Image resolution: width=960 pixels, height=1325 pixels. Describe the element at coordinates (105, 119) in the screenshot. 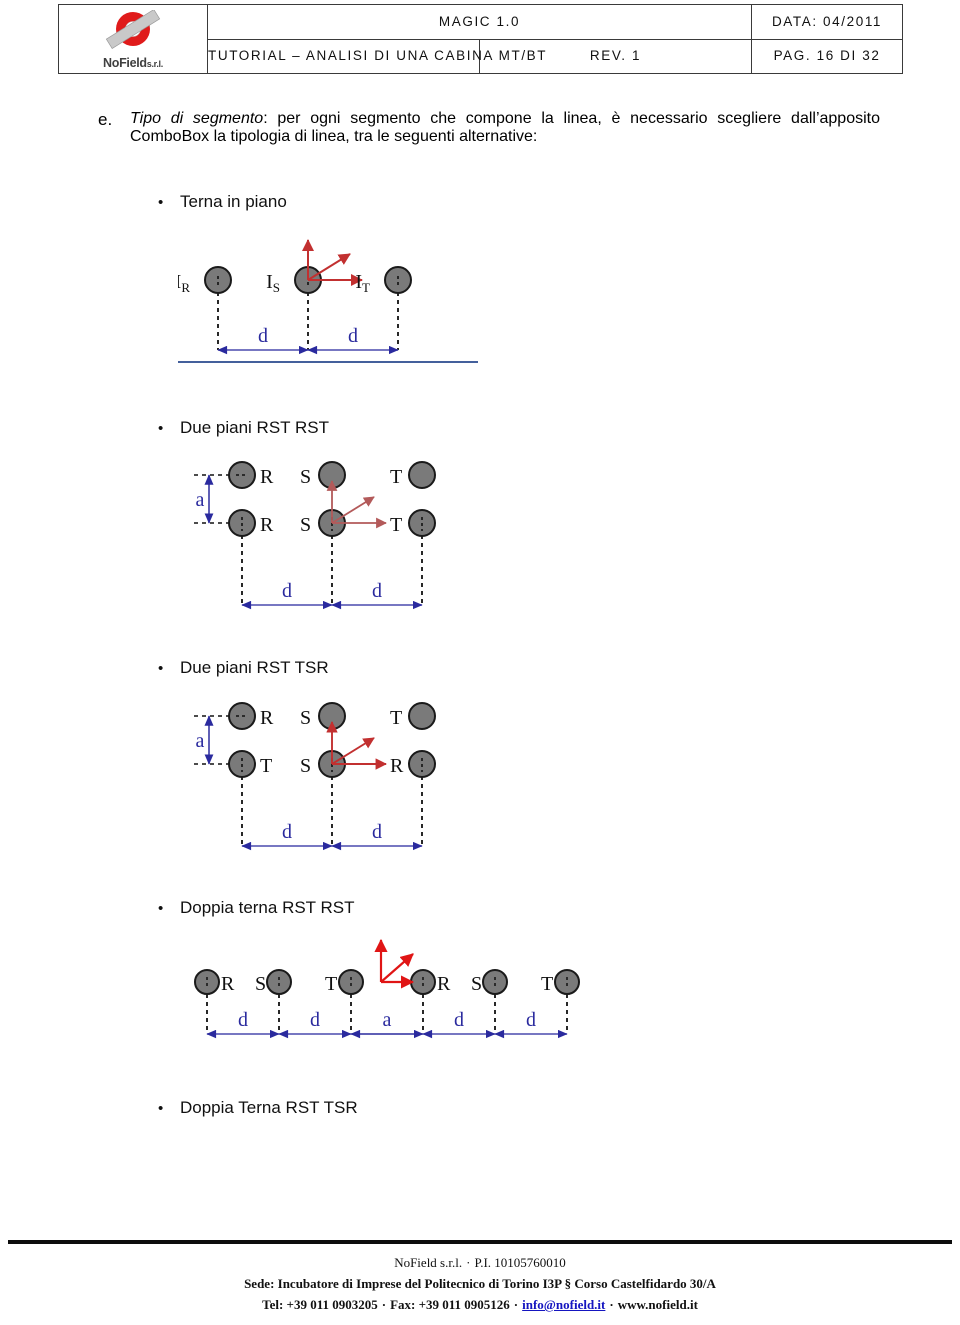

I see `list-marker-e: e.` at that location.